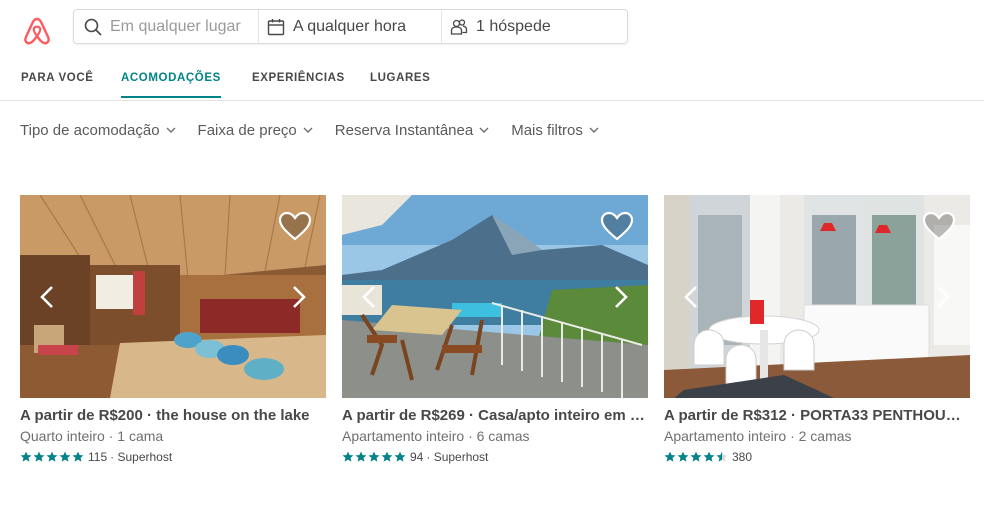 Image resolution: width=984 pixels, height=509 pixels. What do you see at coordinates (37, 30) in the screenshot?
I see `airbnb-logo-icon` at bounding box center [37, 30].